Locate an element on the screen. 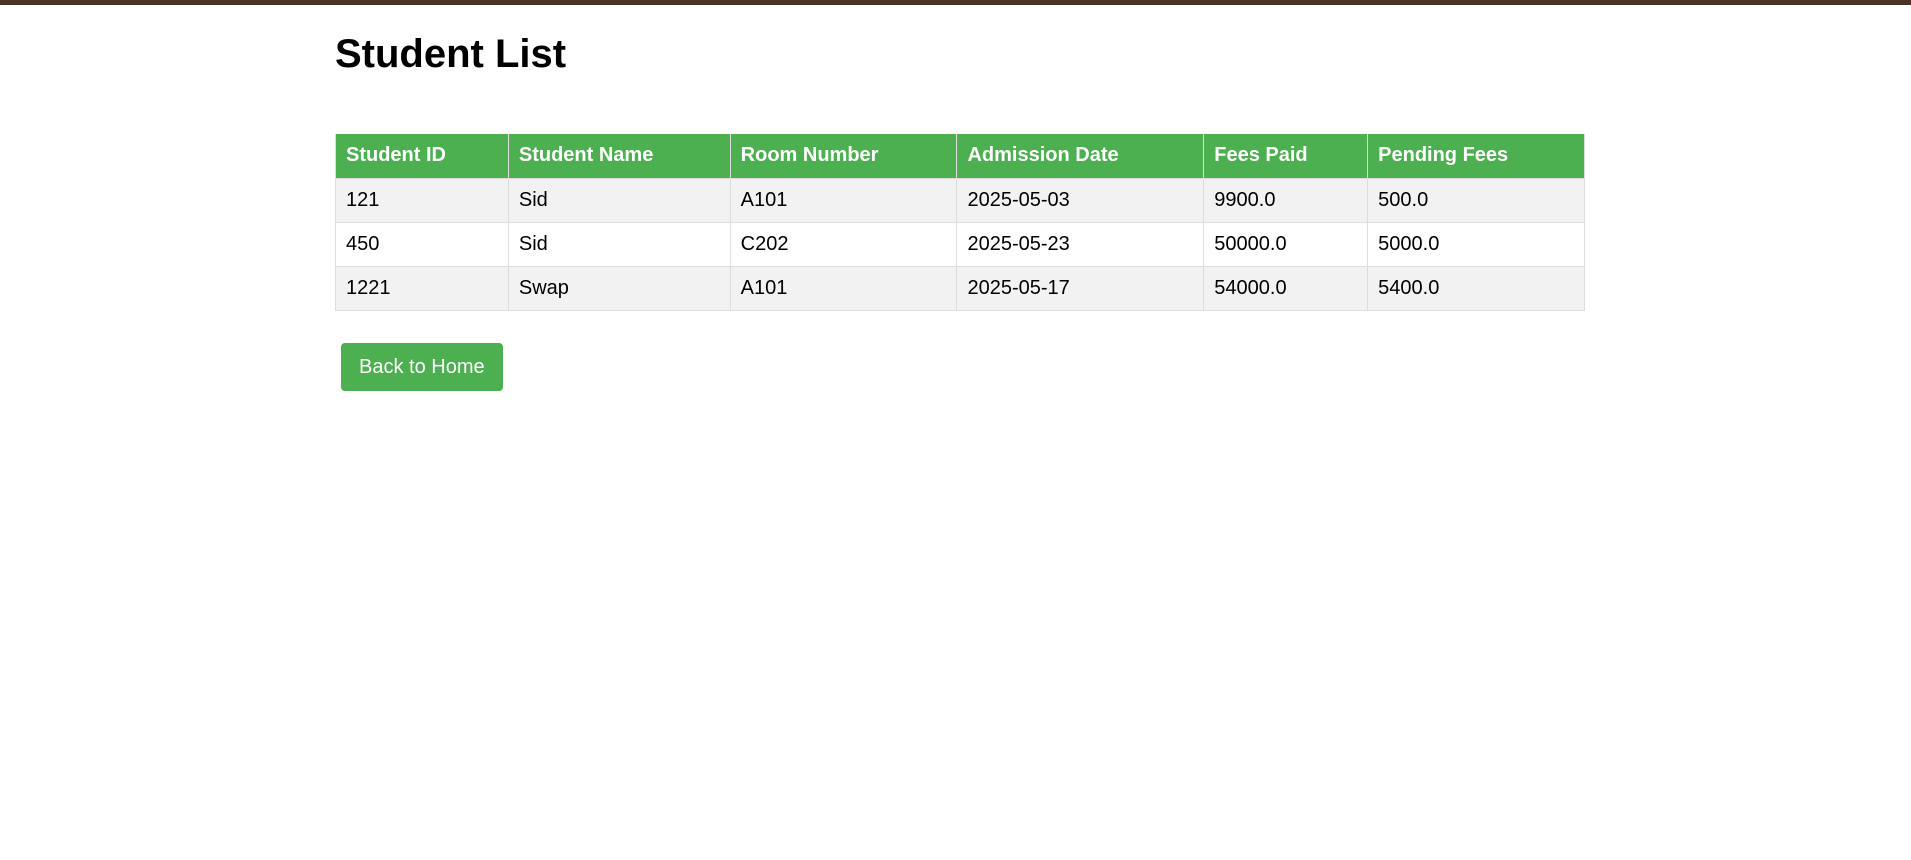 This screenshot has width=1911, height=860. table-row: 121 Sid A101 2025-05-03 9900.0 500.0 is located at coordinates (960, 200).